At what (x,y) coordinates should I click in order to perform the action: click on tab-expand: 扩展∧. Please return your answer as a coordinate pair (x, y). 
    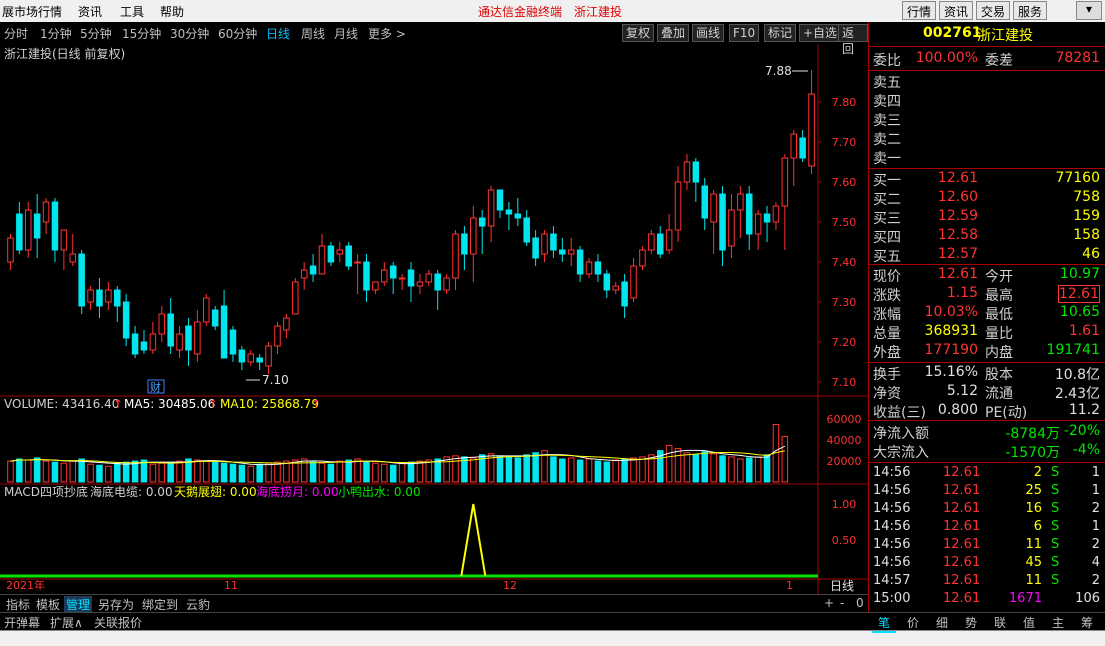
    Looking at the image, I should click on (66, 622).